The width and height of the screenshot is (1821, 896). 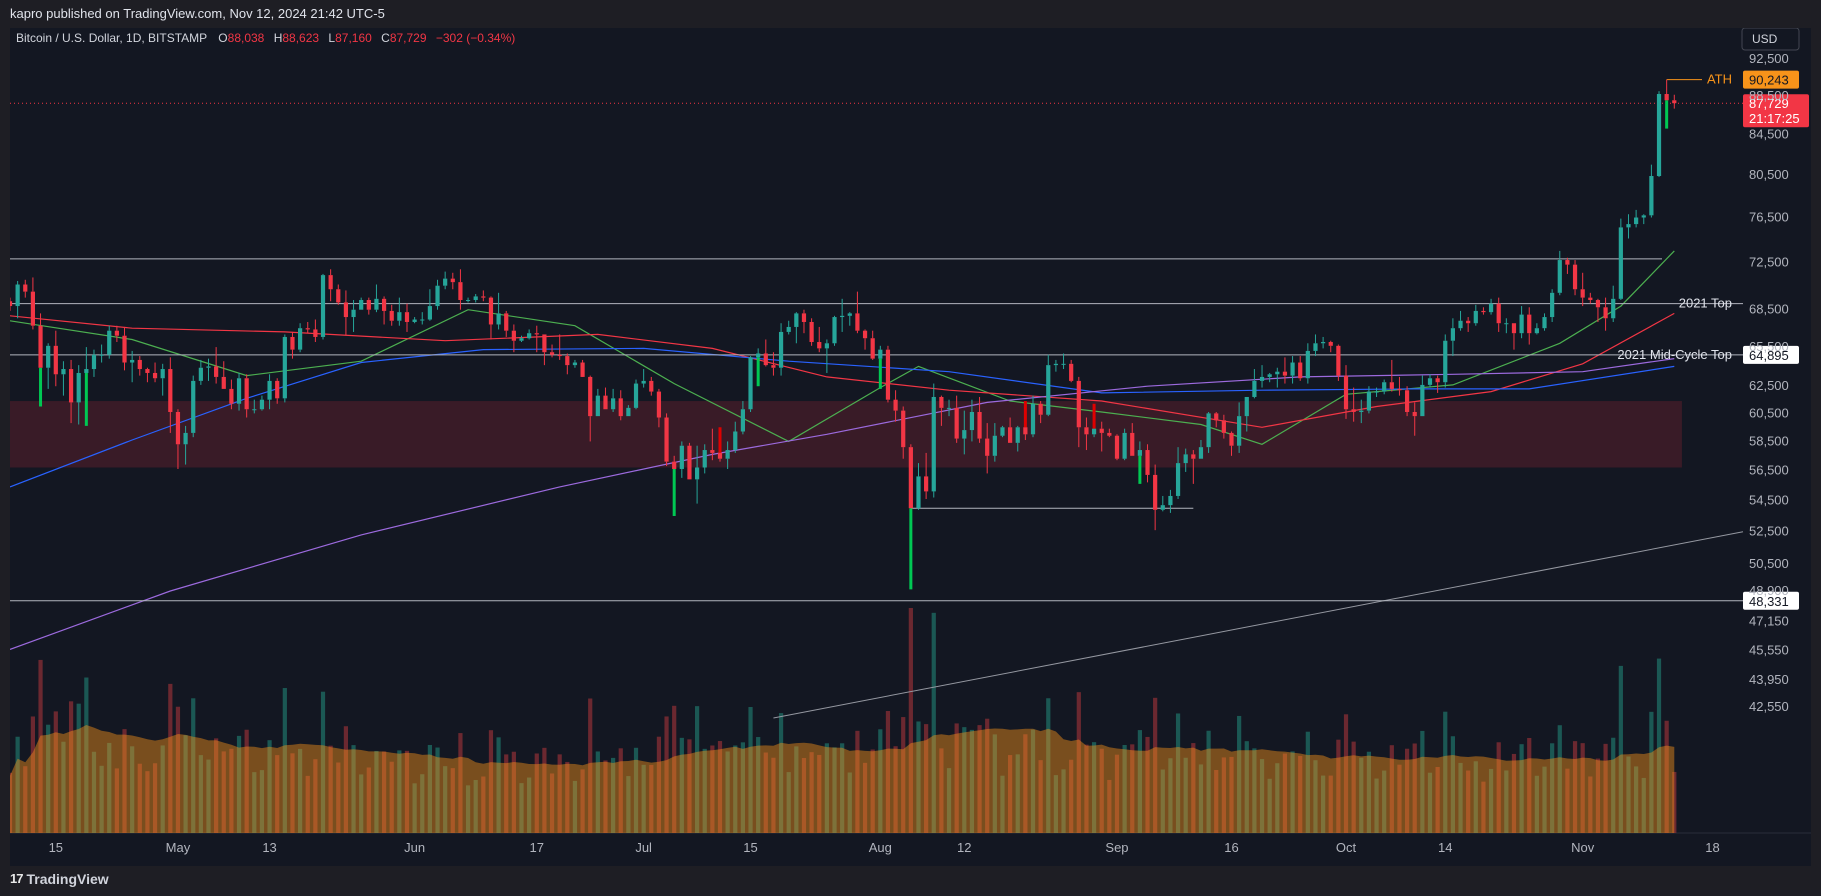 What do you see at coordinates (643, 847) in the screenshot?
I see `x-tick-label: Jul` at bounding box center [643, 847].